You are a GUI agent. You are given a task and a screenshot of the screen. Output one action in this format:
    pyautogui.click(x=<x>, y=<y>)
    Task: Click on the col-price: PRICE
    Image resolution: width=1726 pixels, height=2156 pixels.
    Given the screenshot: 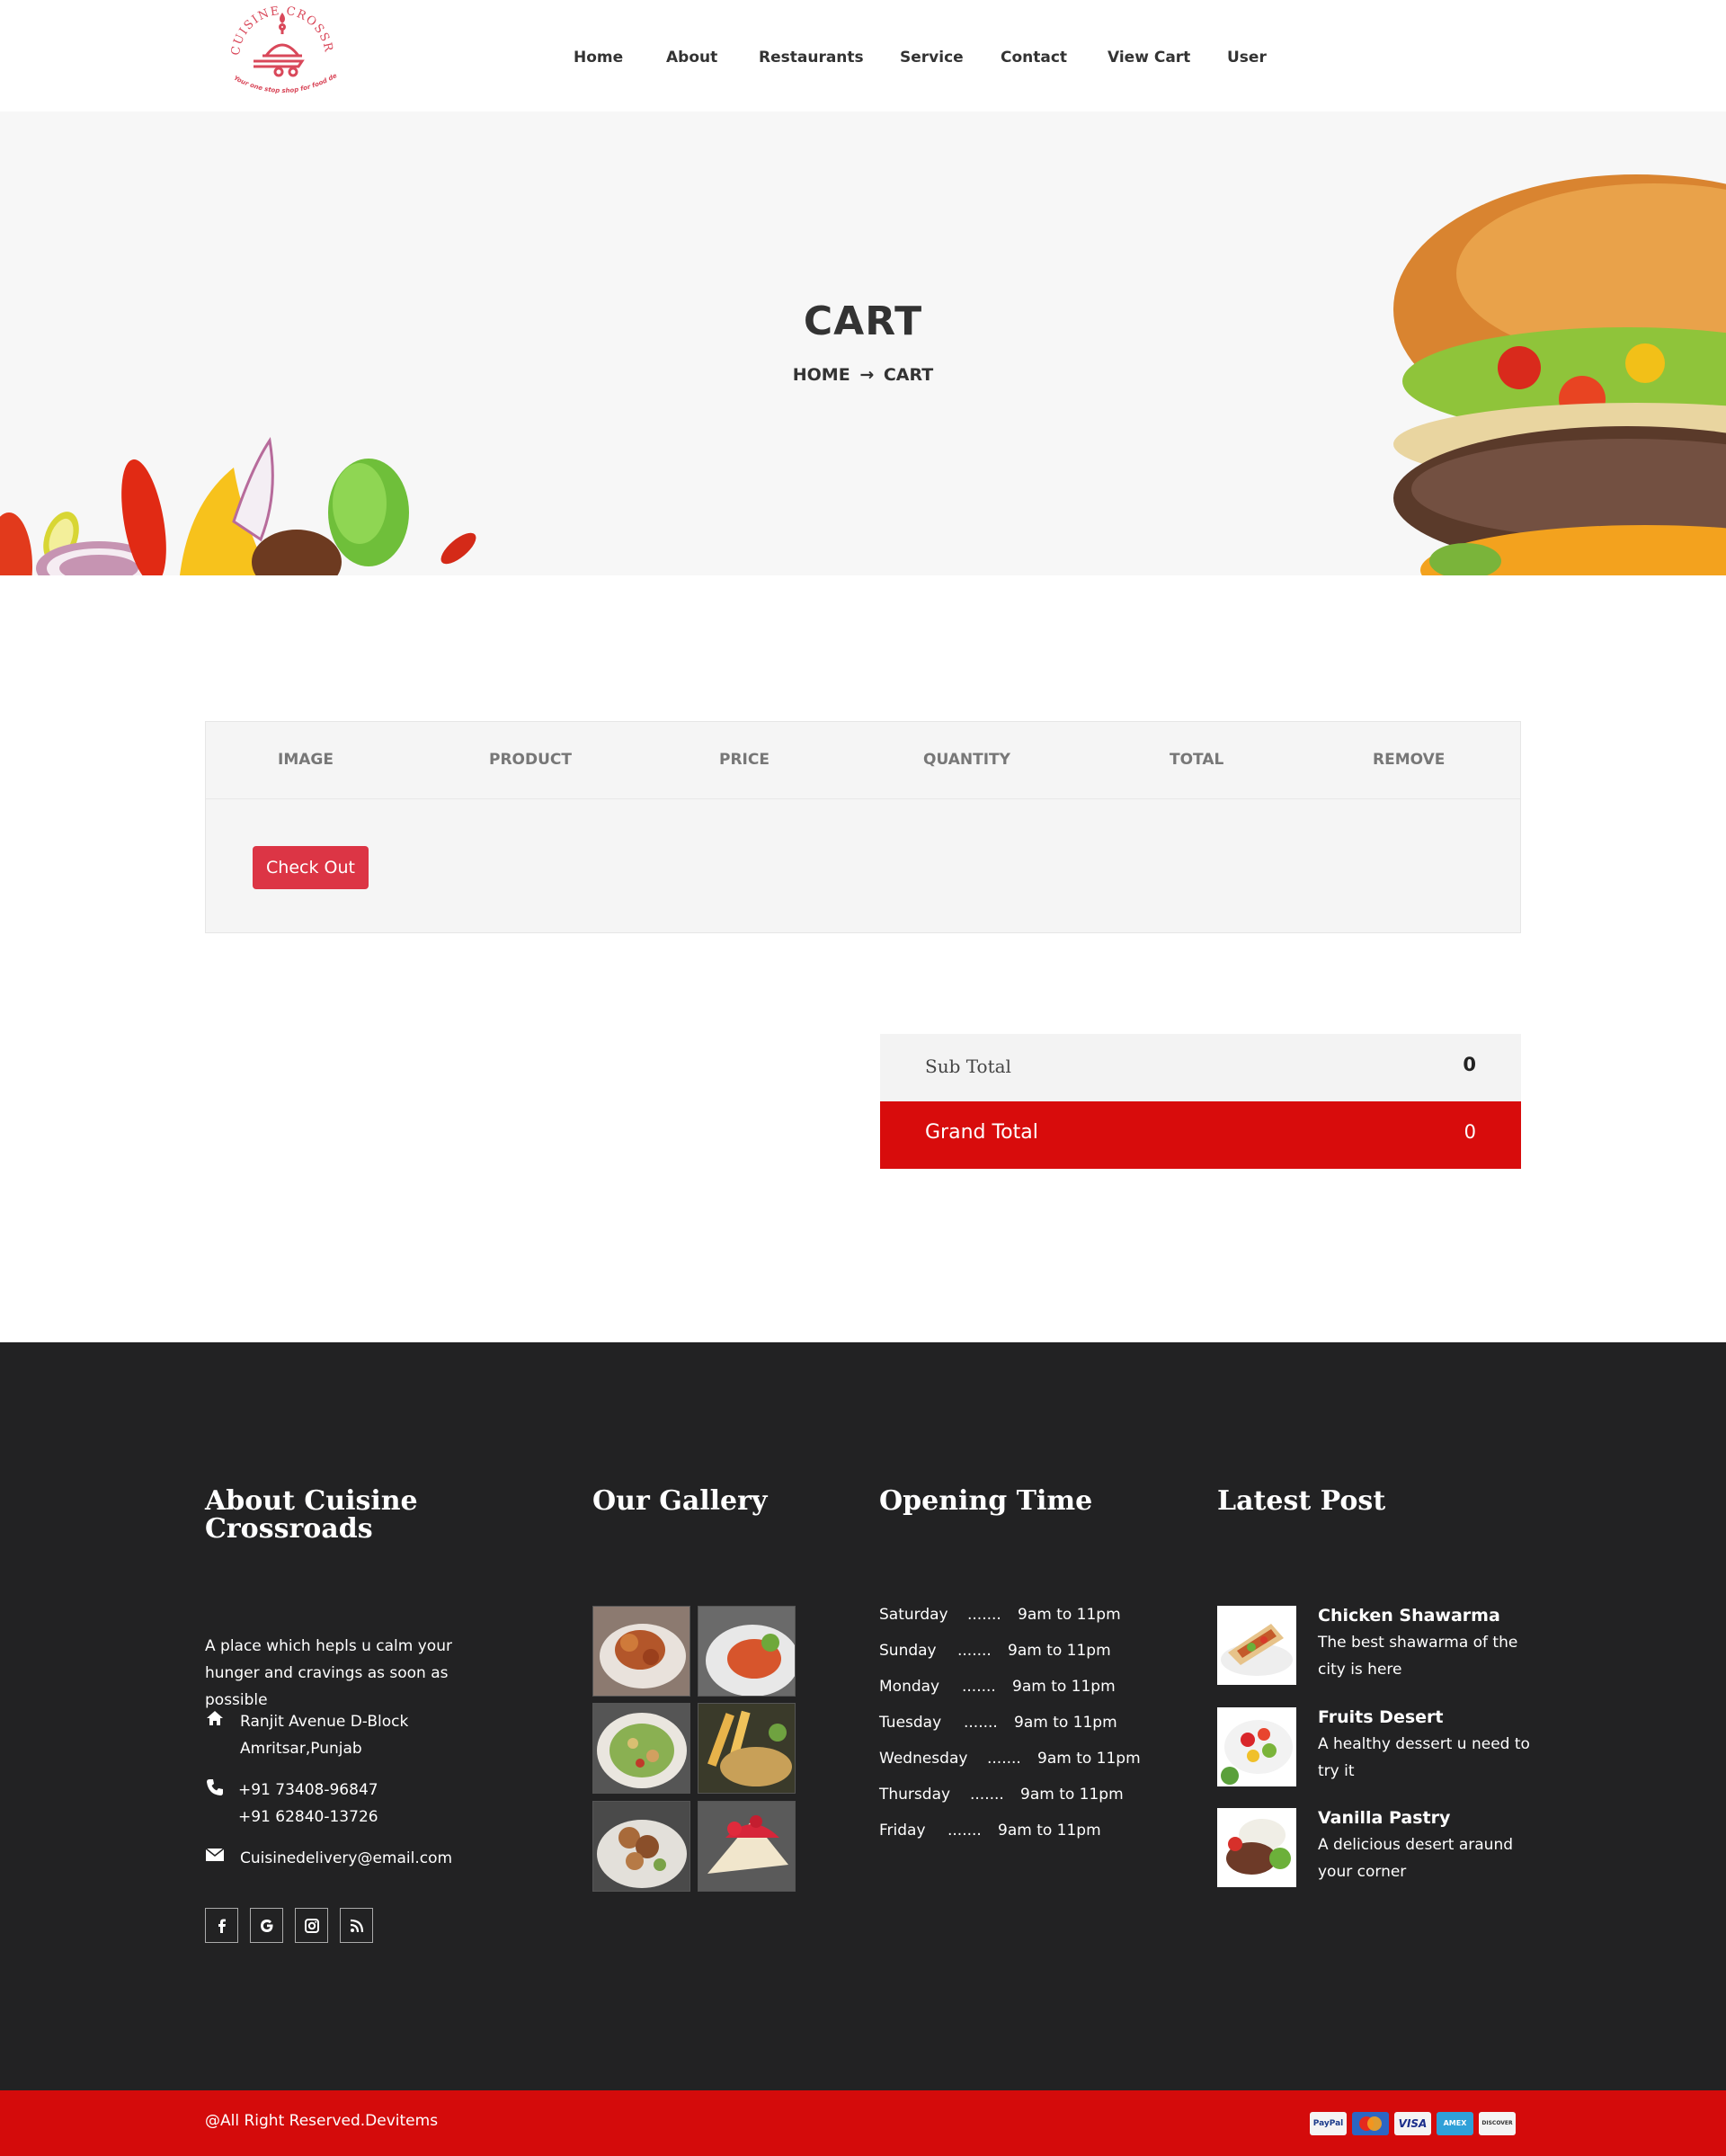 What is the action you would take?
    pyautogui.click(x=744, y=760)
    